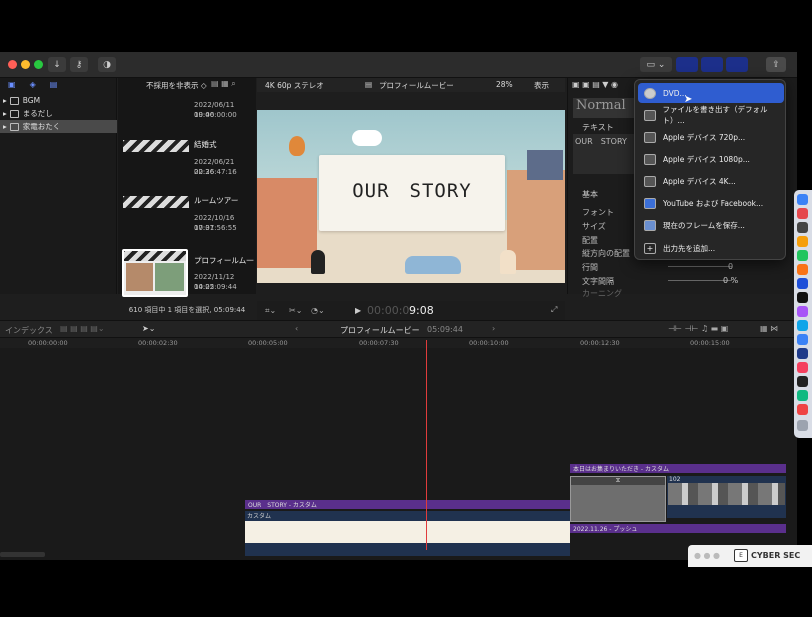 This screenshot has height=617, width=812. What do you see at coordinates (367, 138) in the screenshot?
I see `cloud` at bounding box center [367, 138].